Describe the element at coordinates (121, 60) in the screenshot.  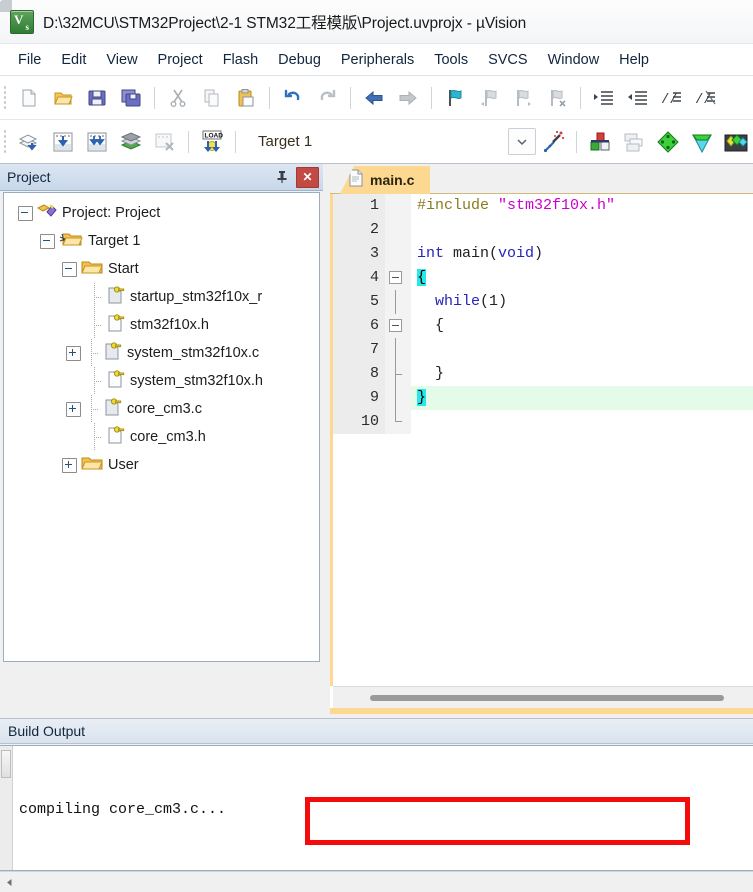
I see `menu-view: View` at that location.